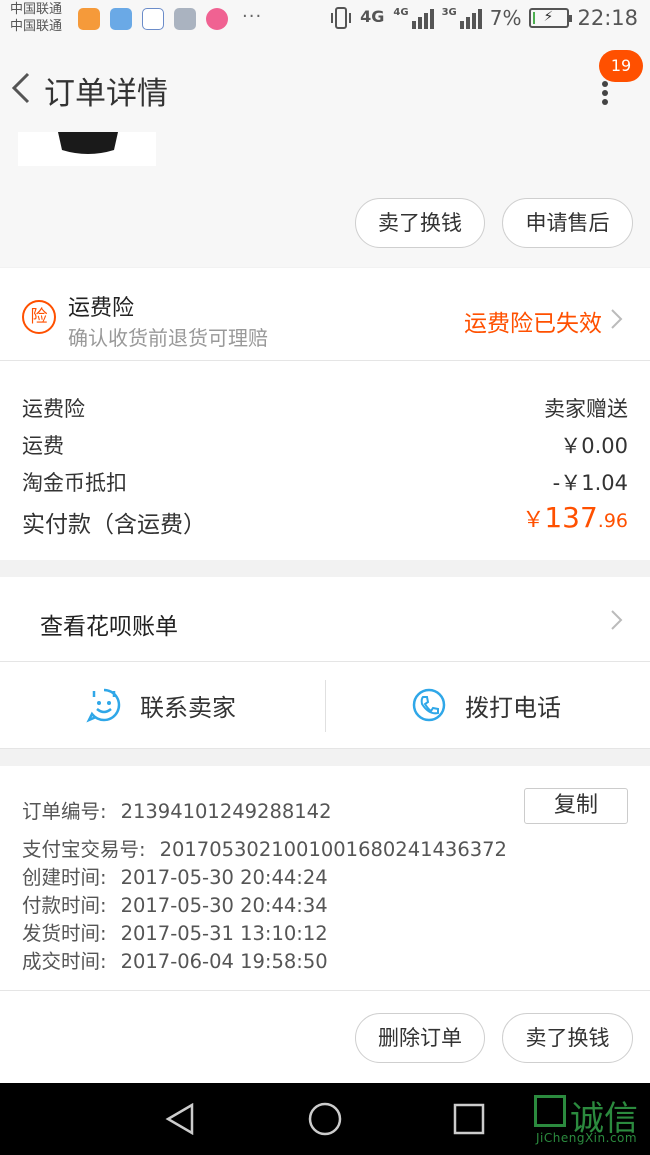  I want to click on app-diamond-icon, so click(153, 19).